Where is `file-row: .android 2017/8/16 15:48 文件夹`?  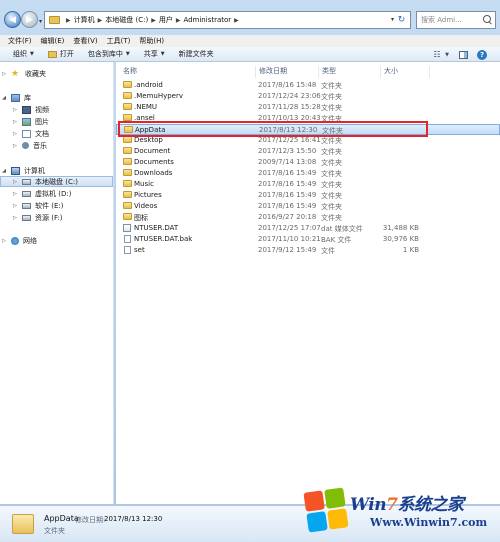 file-row: .android 2017/8/16 15:48 文件夹 is located at coordinates (308, 85).